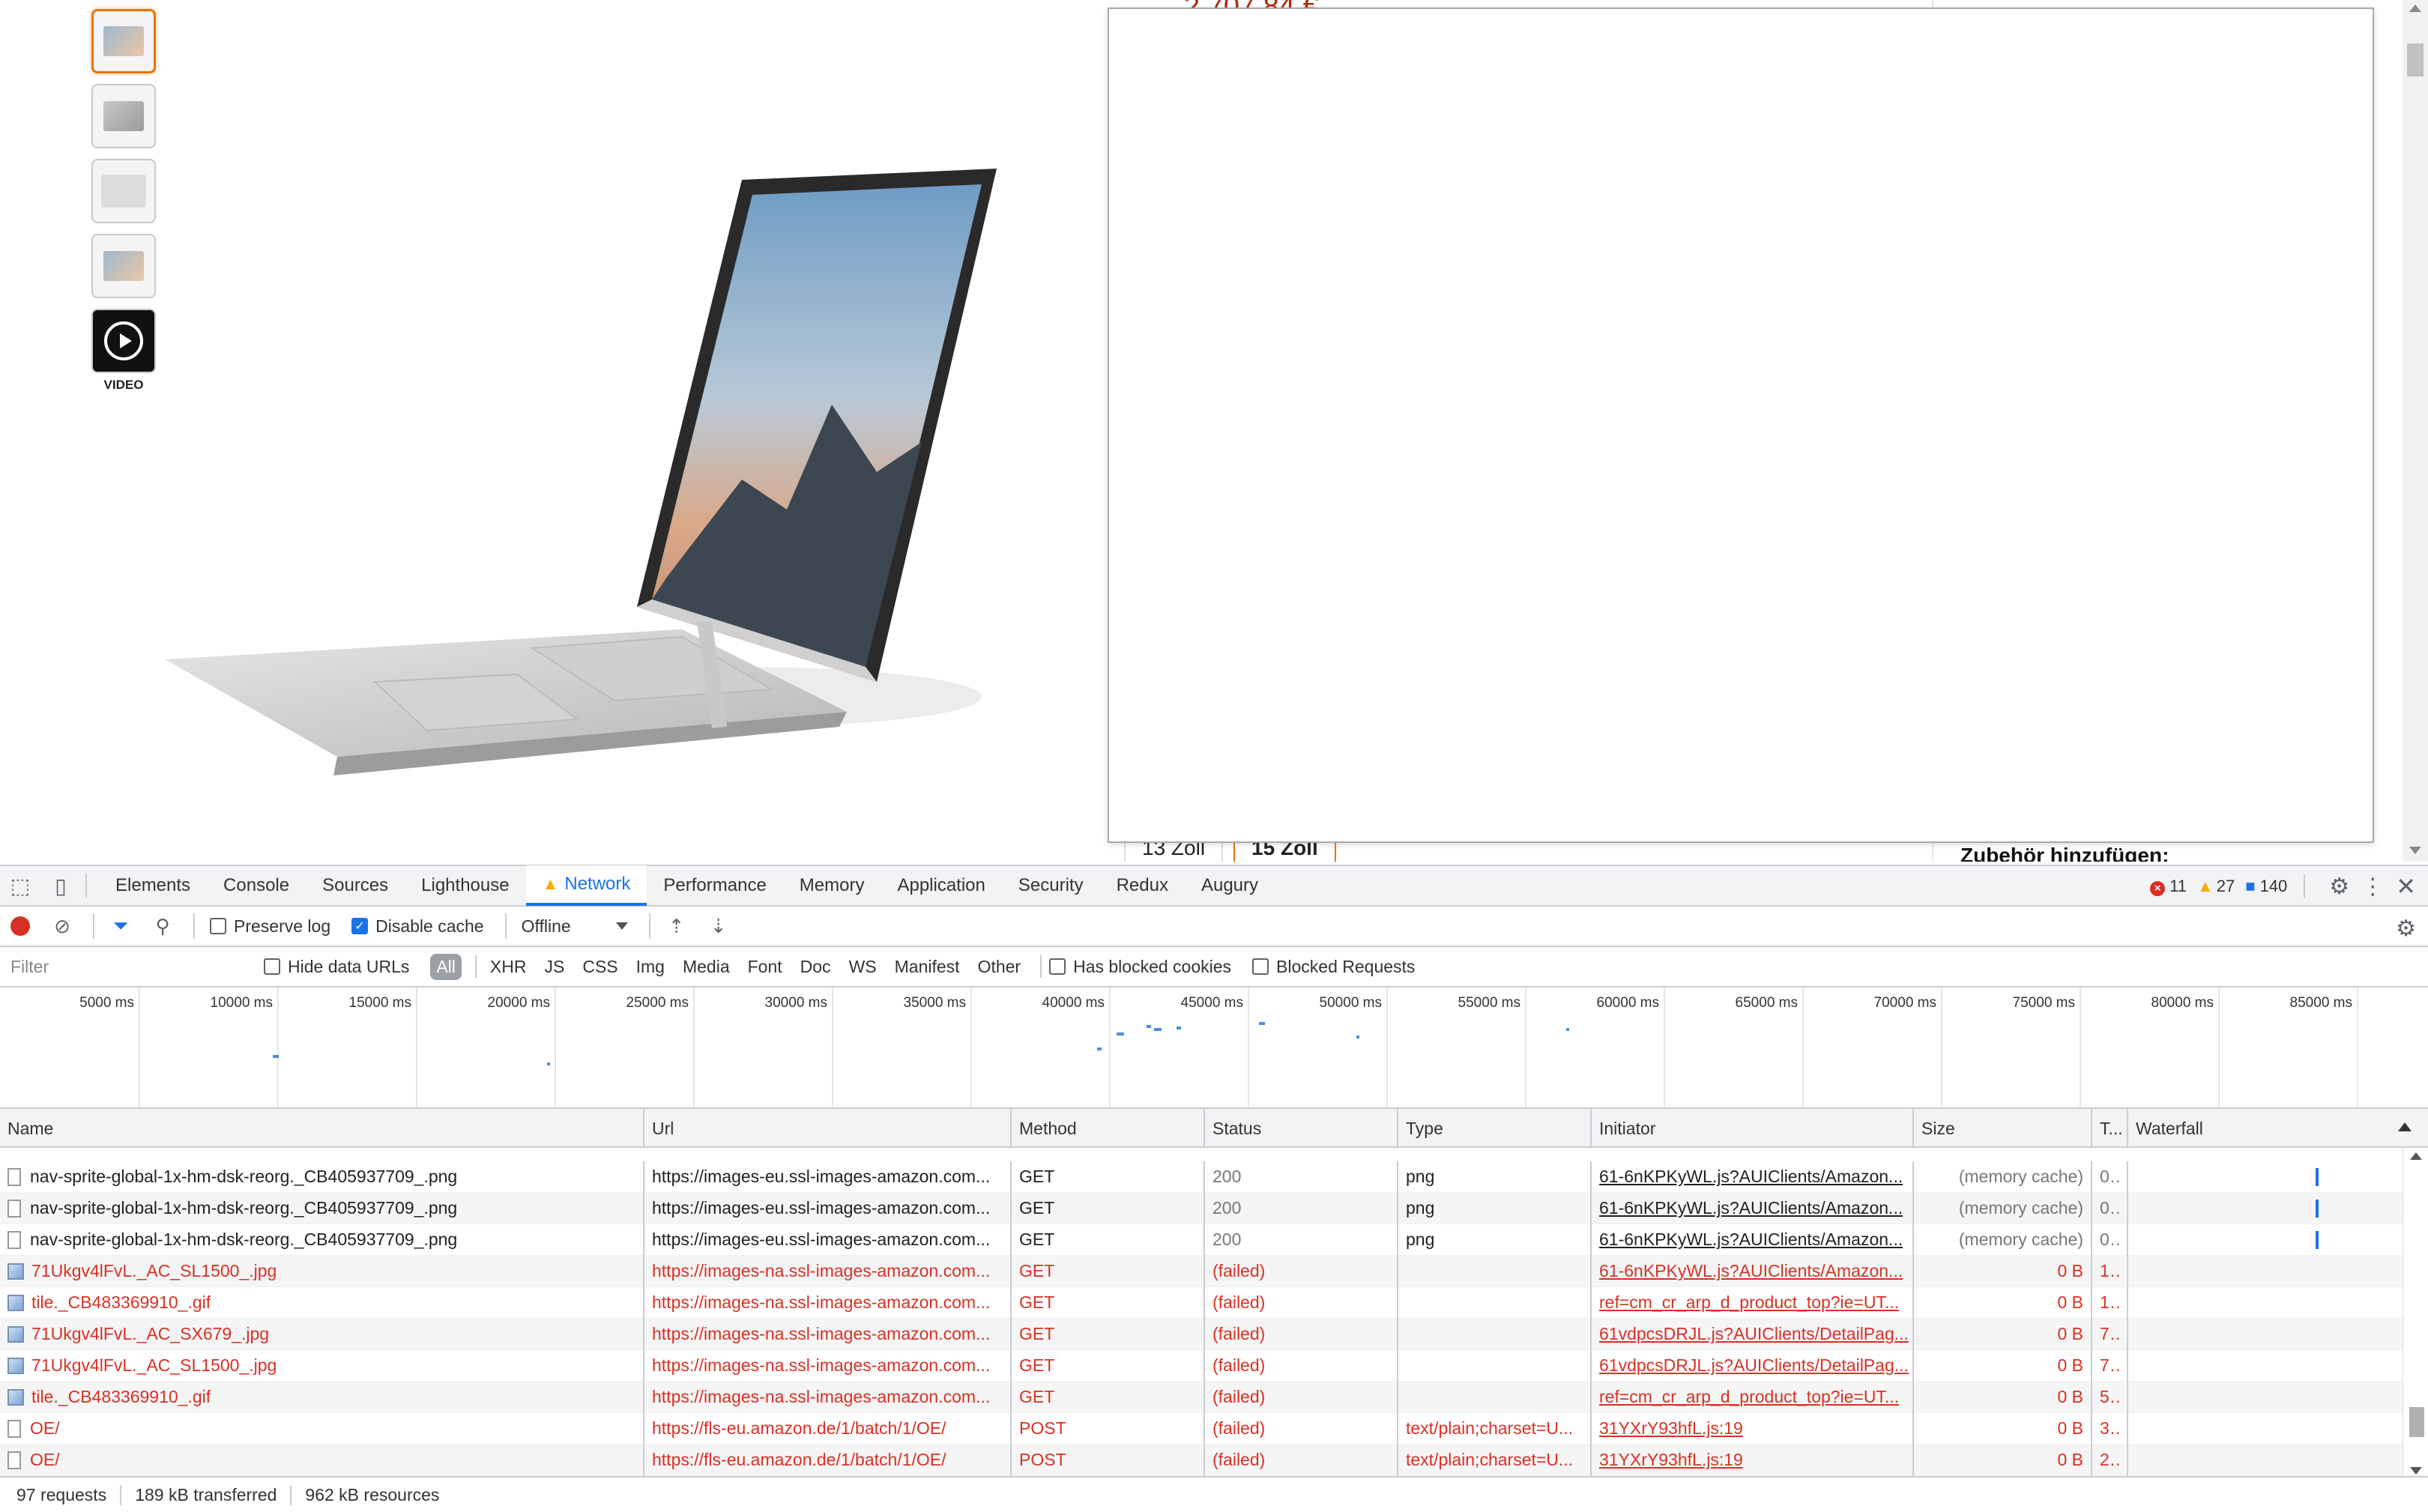 The width and height of the screenshot is (2428, 1512). What do you see at coordinates (508, 967) in the screenshot?
I see `filter-type-xhr: XHR` at bounding box center [508, 967].